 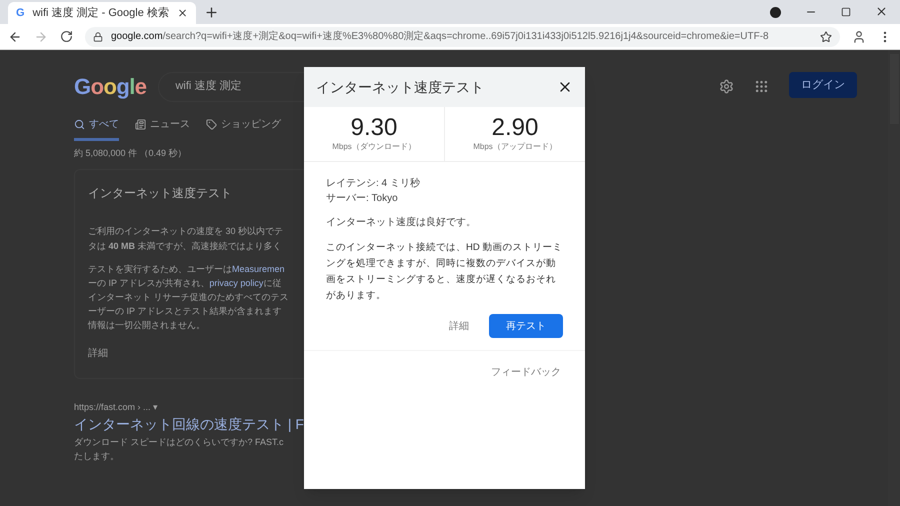 What do you see at coordinates (515, 147) in the screenshot?
I see `speed-unit-label: Mbps（アップロード）` at bounding box center [515, 147].